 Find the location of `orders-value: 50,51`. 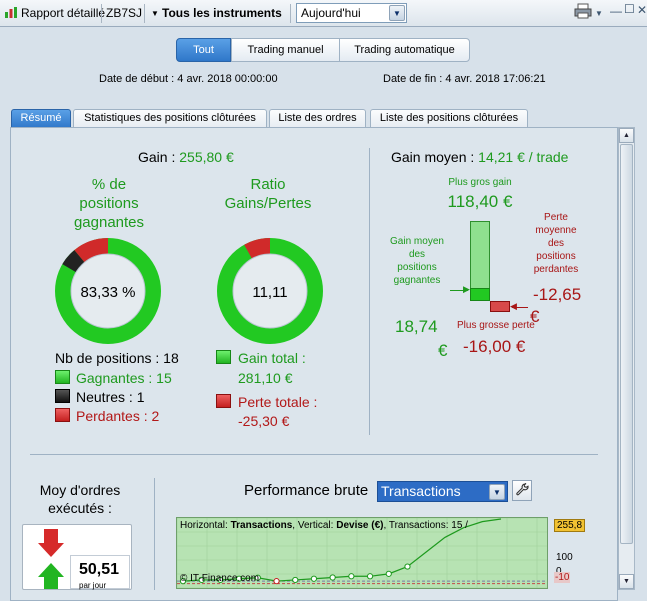

orders-value: 50,51 is located at coordinates (99, 569).